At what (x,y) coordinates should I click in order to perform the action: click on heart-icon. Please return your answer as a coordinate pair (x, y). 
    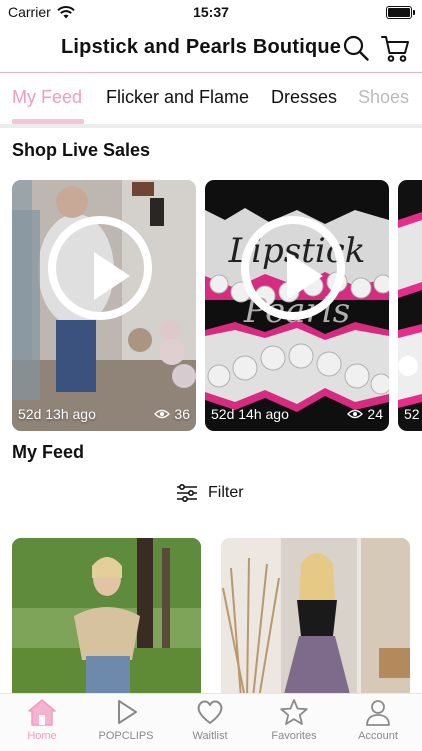
    Looking at the image, I should click on (210, 712).